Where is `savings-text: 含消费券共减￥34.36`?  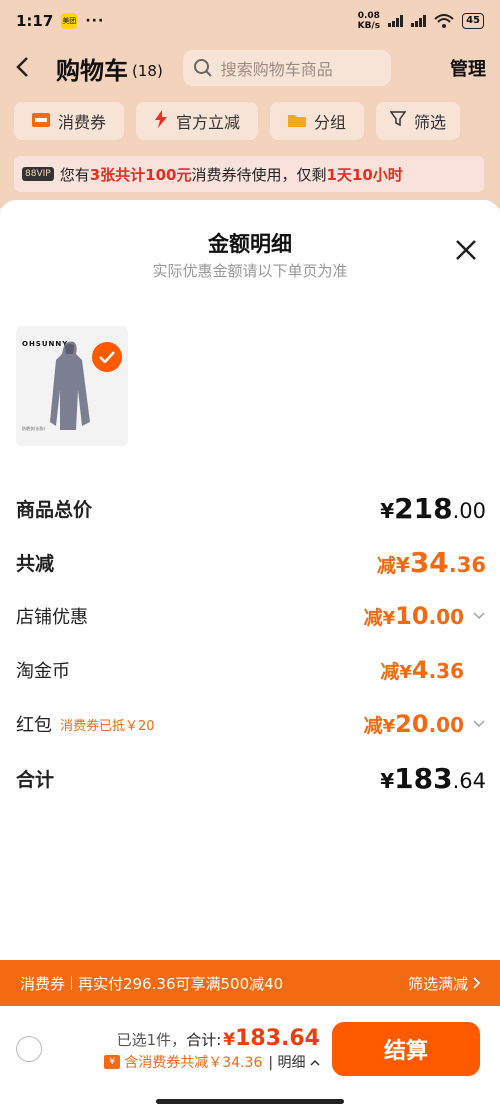 savings-text: 含消费券共减￥34.36 is located at coordinates (193, 1063).